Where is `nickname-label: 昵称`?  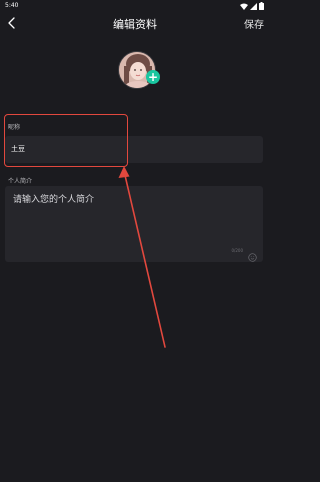
nickname-label: 昵称 is located at coordinates (14, 127).